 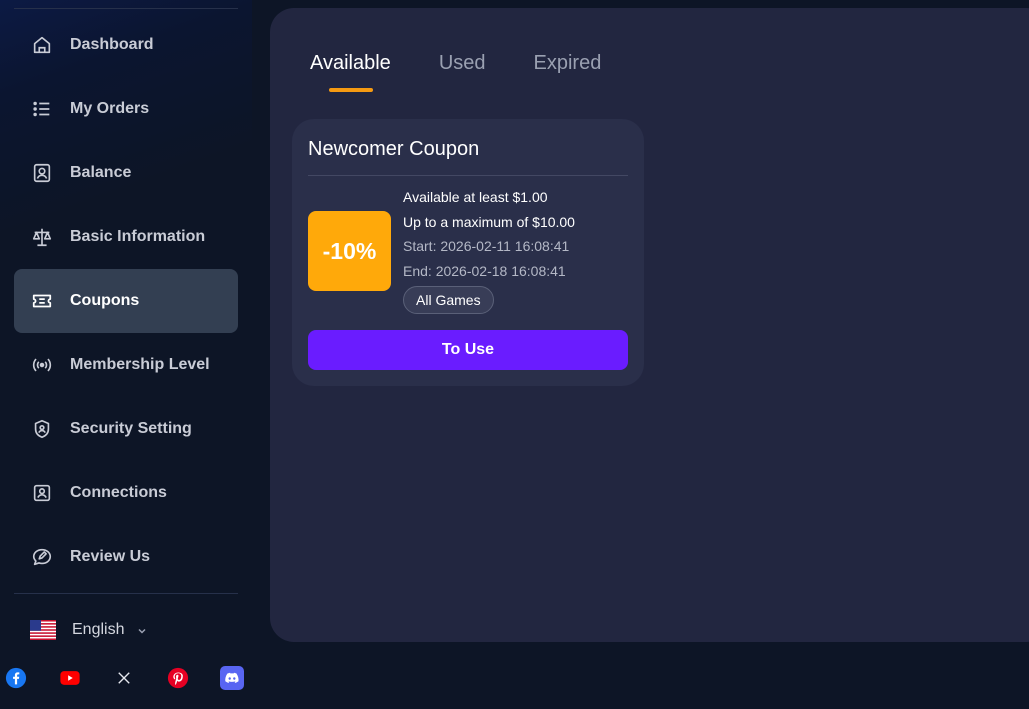 I want to click on tab-expired: Expired, so click(x=568, y=63).